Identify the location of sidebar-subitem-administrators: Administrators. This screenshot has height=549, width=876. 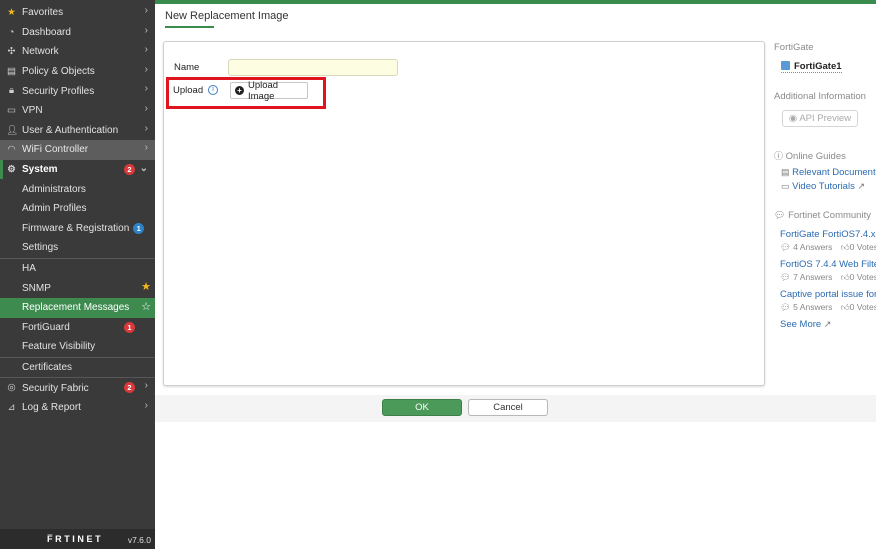
(77, 189).